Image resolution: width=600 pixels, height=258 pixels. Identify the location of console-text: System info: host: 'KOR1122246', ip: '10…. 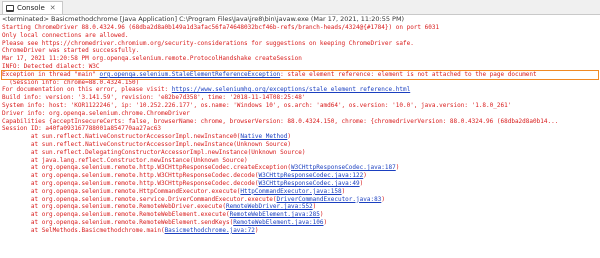
(257, 105).